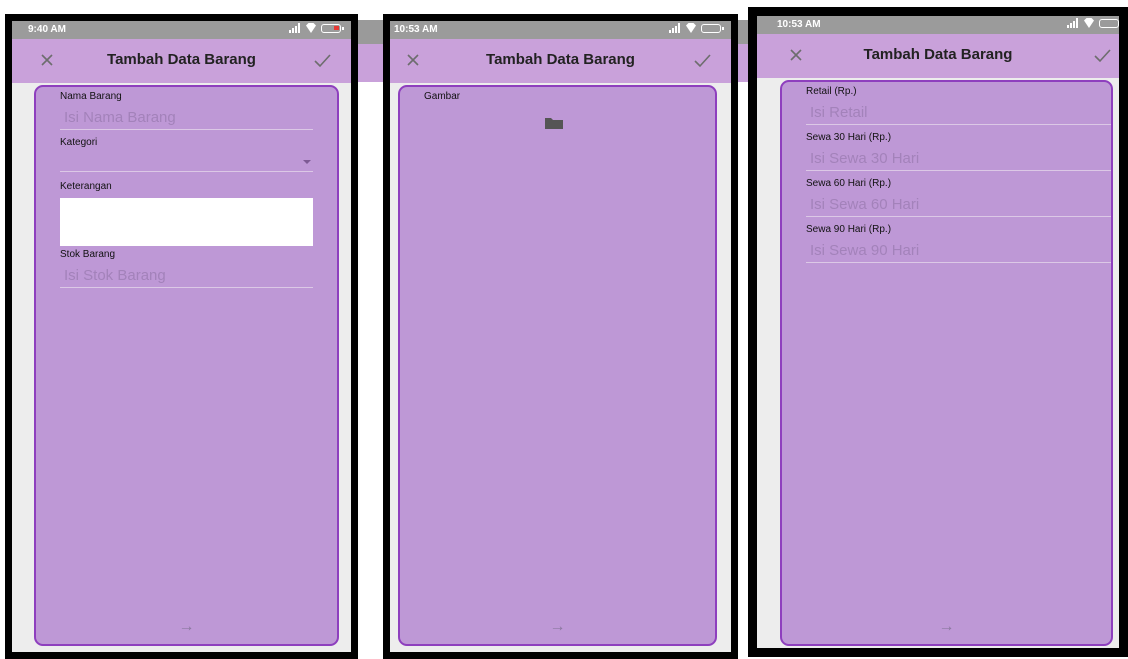 Image resolution: width=1128 pixels, height=659 pixels. Describe the element at coordinates (958, 205) in the screenshot. I see `sewa-60-hari-input: Isi Sewa 60 Hari` at that location.